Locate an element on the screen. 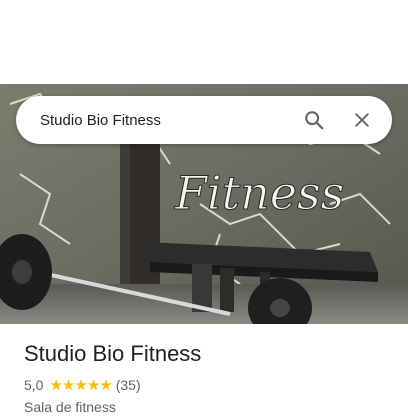 Image resolution: width=408 pixels, height=416 pixels. rating-row: 5,0 ★ ★ ★ ★ ★ (35) is located at coordinates (208, 385).